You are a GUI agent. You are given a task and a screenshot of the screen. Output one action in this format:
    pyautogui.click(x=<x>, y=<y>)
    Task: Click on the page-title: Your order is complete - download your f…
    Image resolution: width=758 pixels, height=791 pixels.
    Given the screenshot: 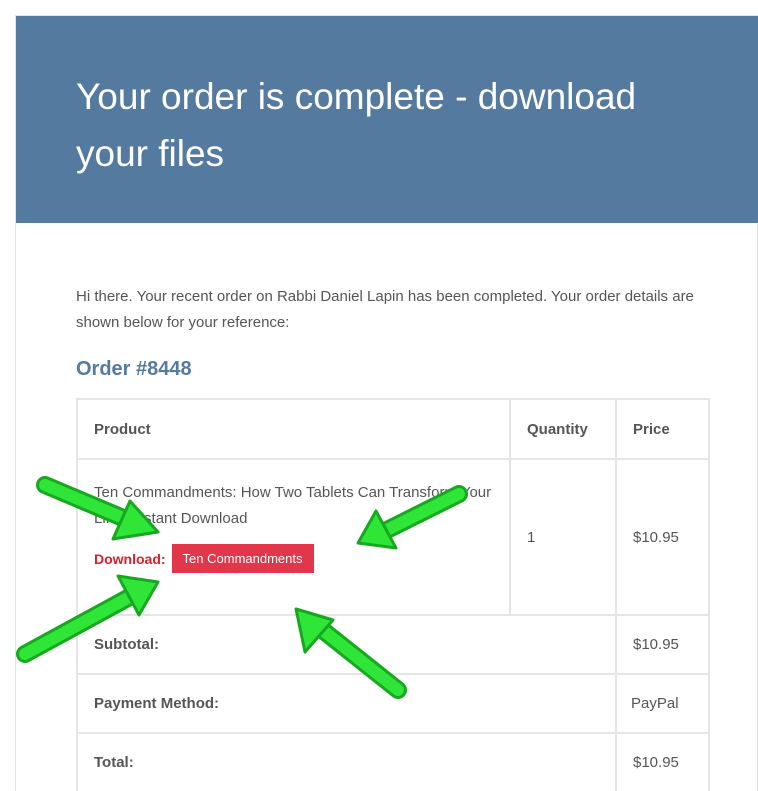 What is the action you would take?
    pyautogui.click(x=356, y=125)
    